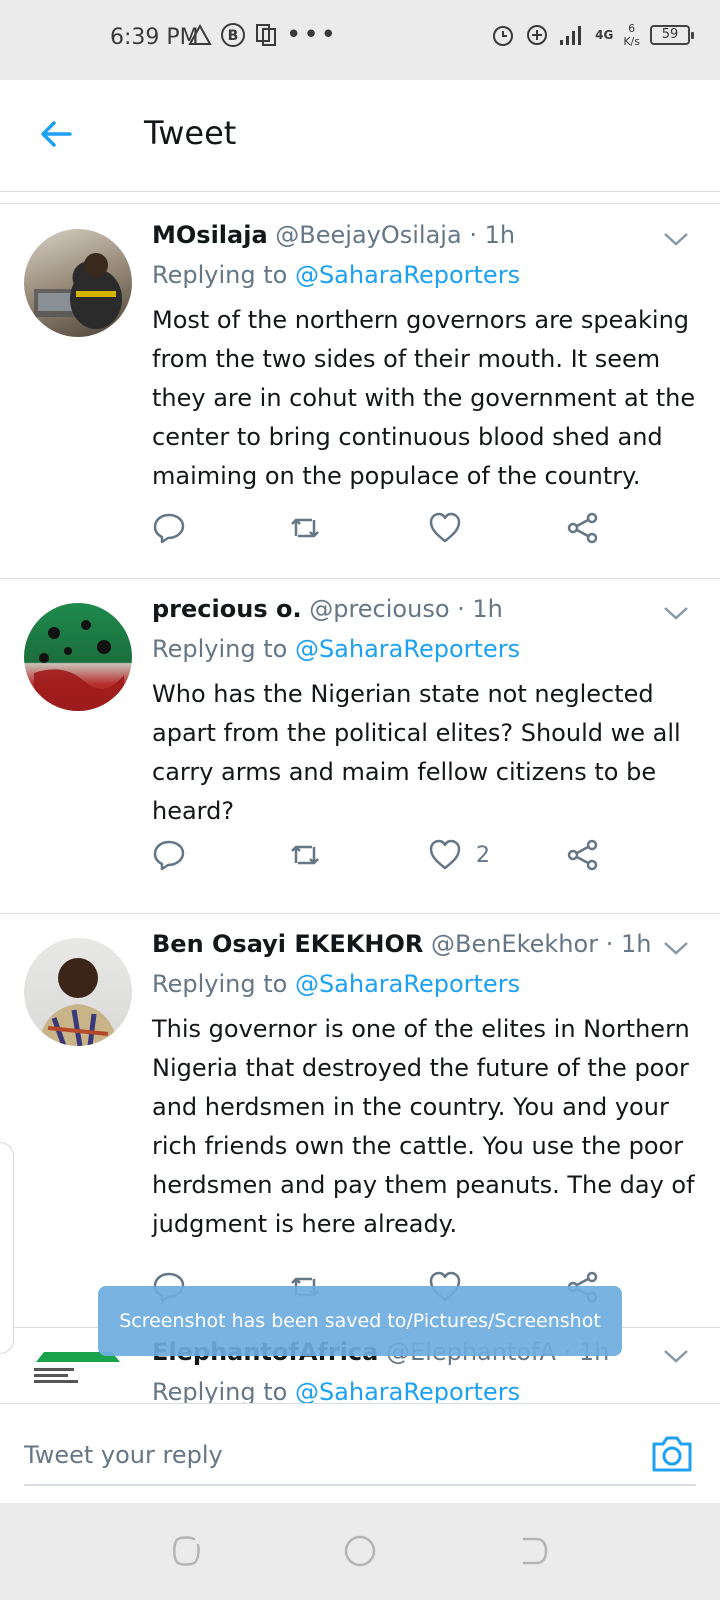 This screenshot has width=720, height=1600. I want to click on status-left-icons: B •••, so click(263, 35).